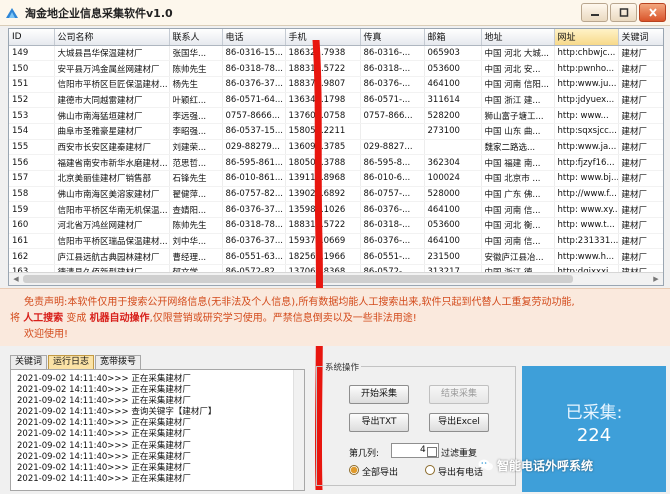 This screenshot has width=670, height=494. I want to click on column-header: 电话, so click(254, 37).